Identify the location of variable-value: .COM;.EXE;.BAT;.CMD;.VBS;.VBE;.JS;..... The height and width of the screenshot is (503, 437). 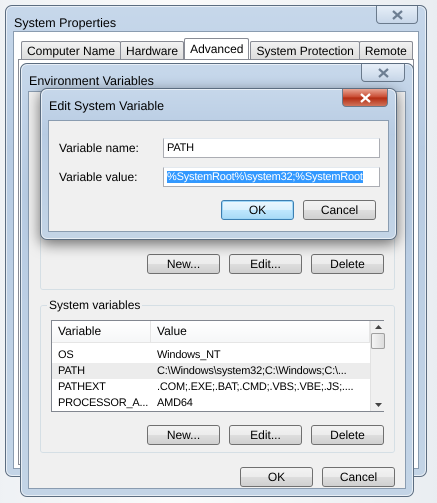
(255, 387).